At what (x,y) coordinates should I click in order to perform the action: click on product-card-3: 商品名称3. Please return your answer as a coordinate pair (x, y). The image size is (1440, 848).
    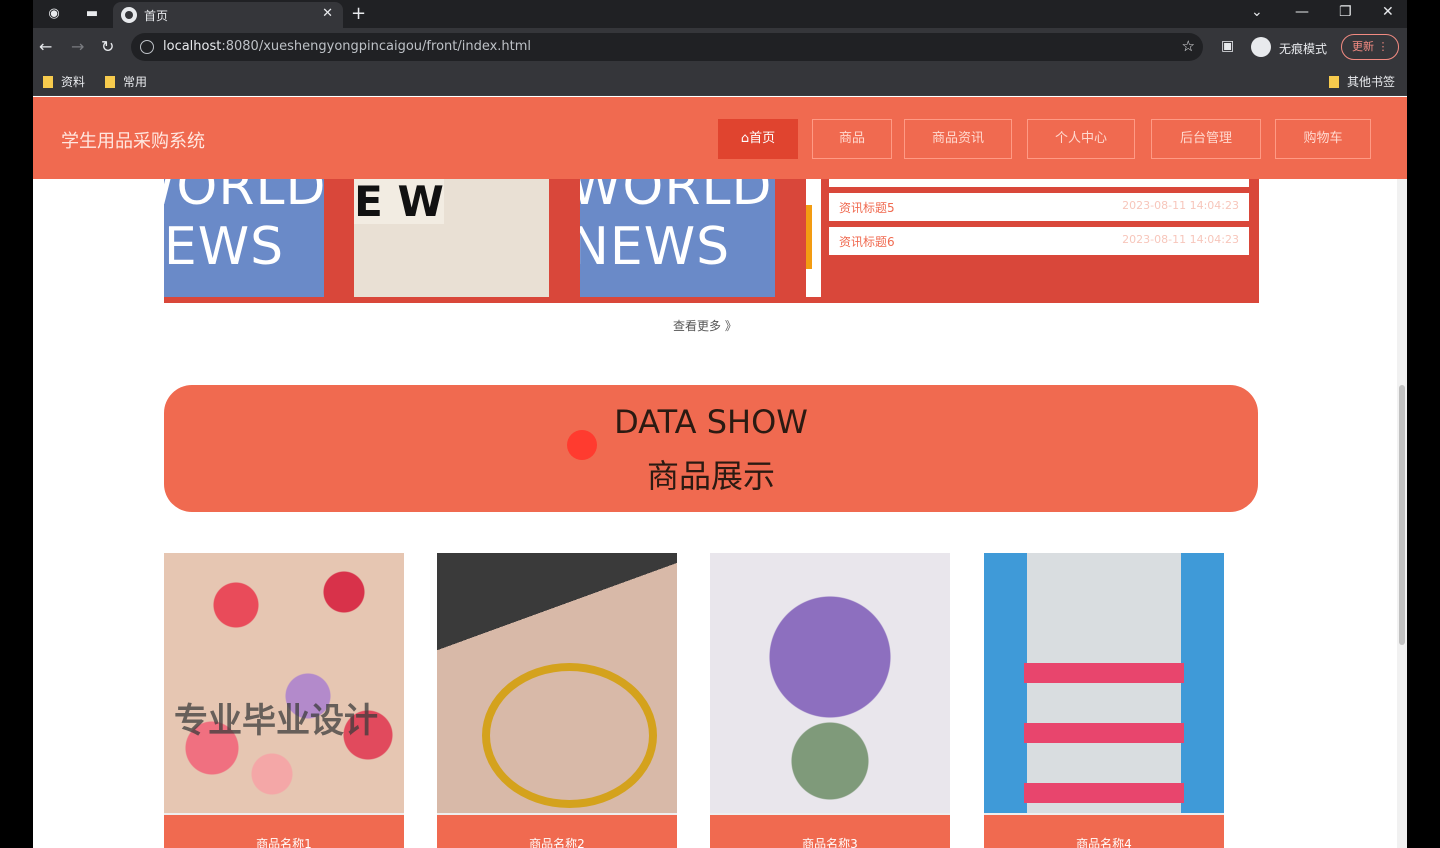
    Looking at the image, I should click on (830, 700).